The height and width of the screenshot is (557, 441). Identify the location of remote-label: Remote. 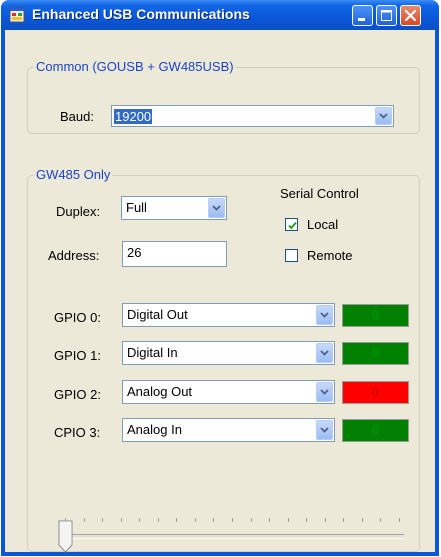
(330, 255).